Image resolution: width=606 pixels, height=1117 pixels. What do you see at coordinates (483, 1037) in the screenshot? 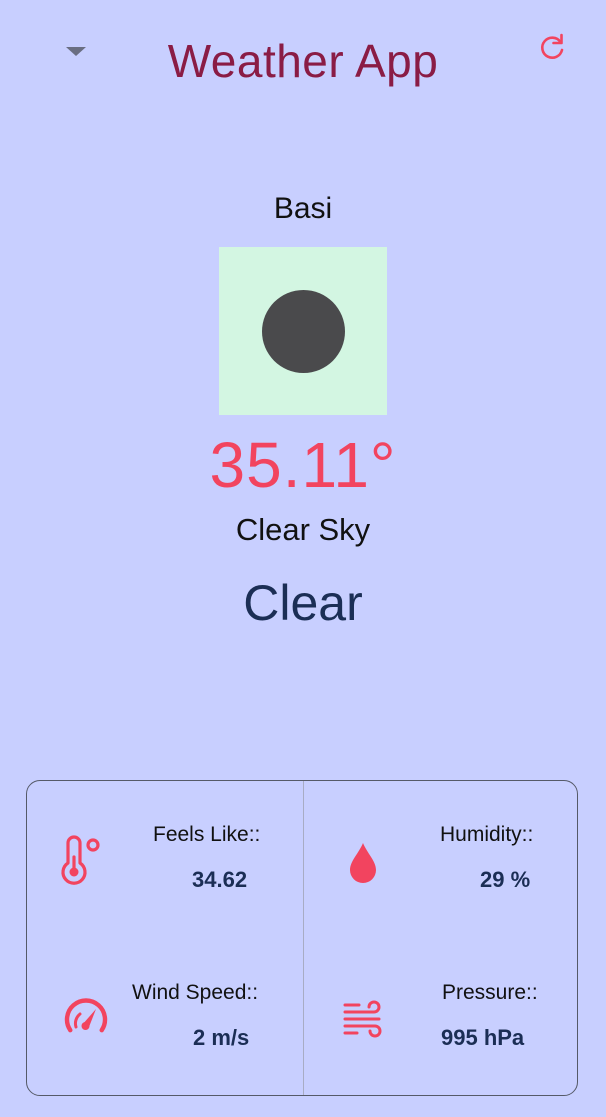
I see `pressure-value: 995 hPa` at bounding box center [483, 1037].